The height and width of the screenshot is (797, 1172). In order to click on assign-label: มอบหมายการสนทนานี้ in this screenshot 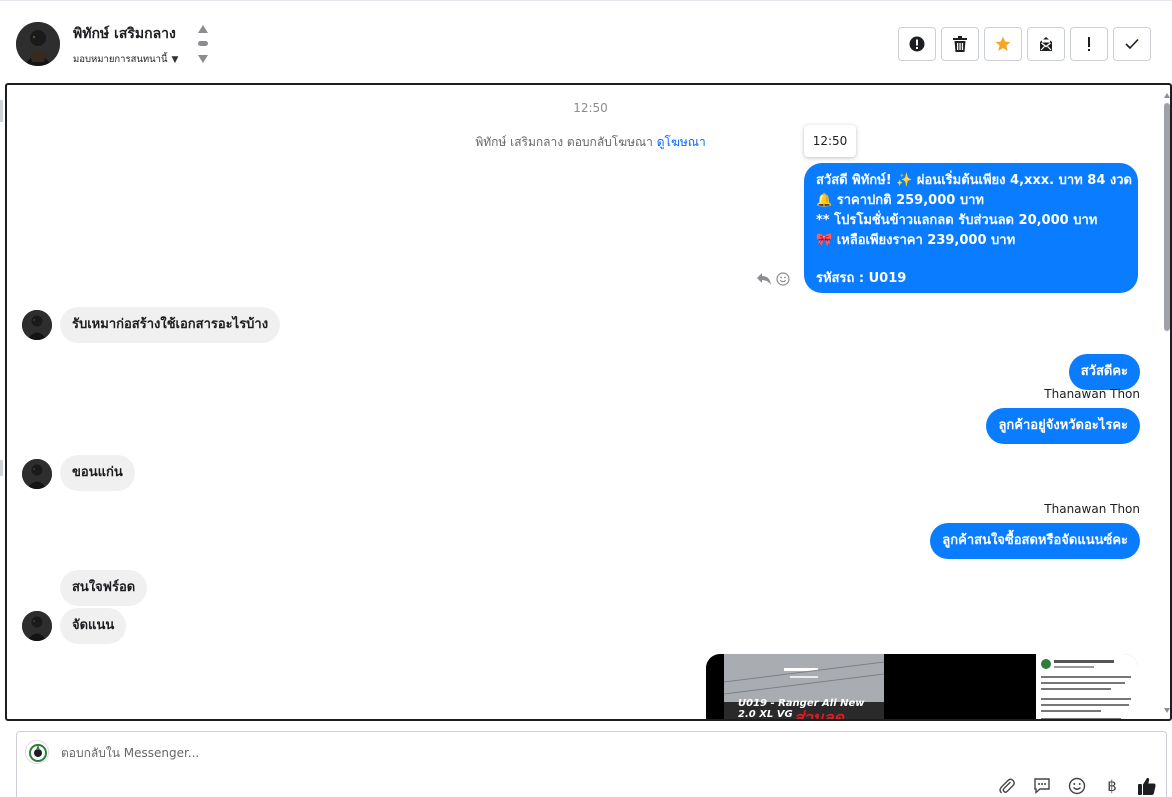, I will do `click(120, 59)`.